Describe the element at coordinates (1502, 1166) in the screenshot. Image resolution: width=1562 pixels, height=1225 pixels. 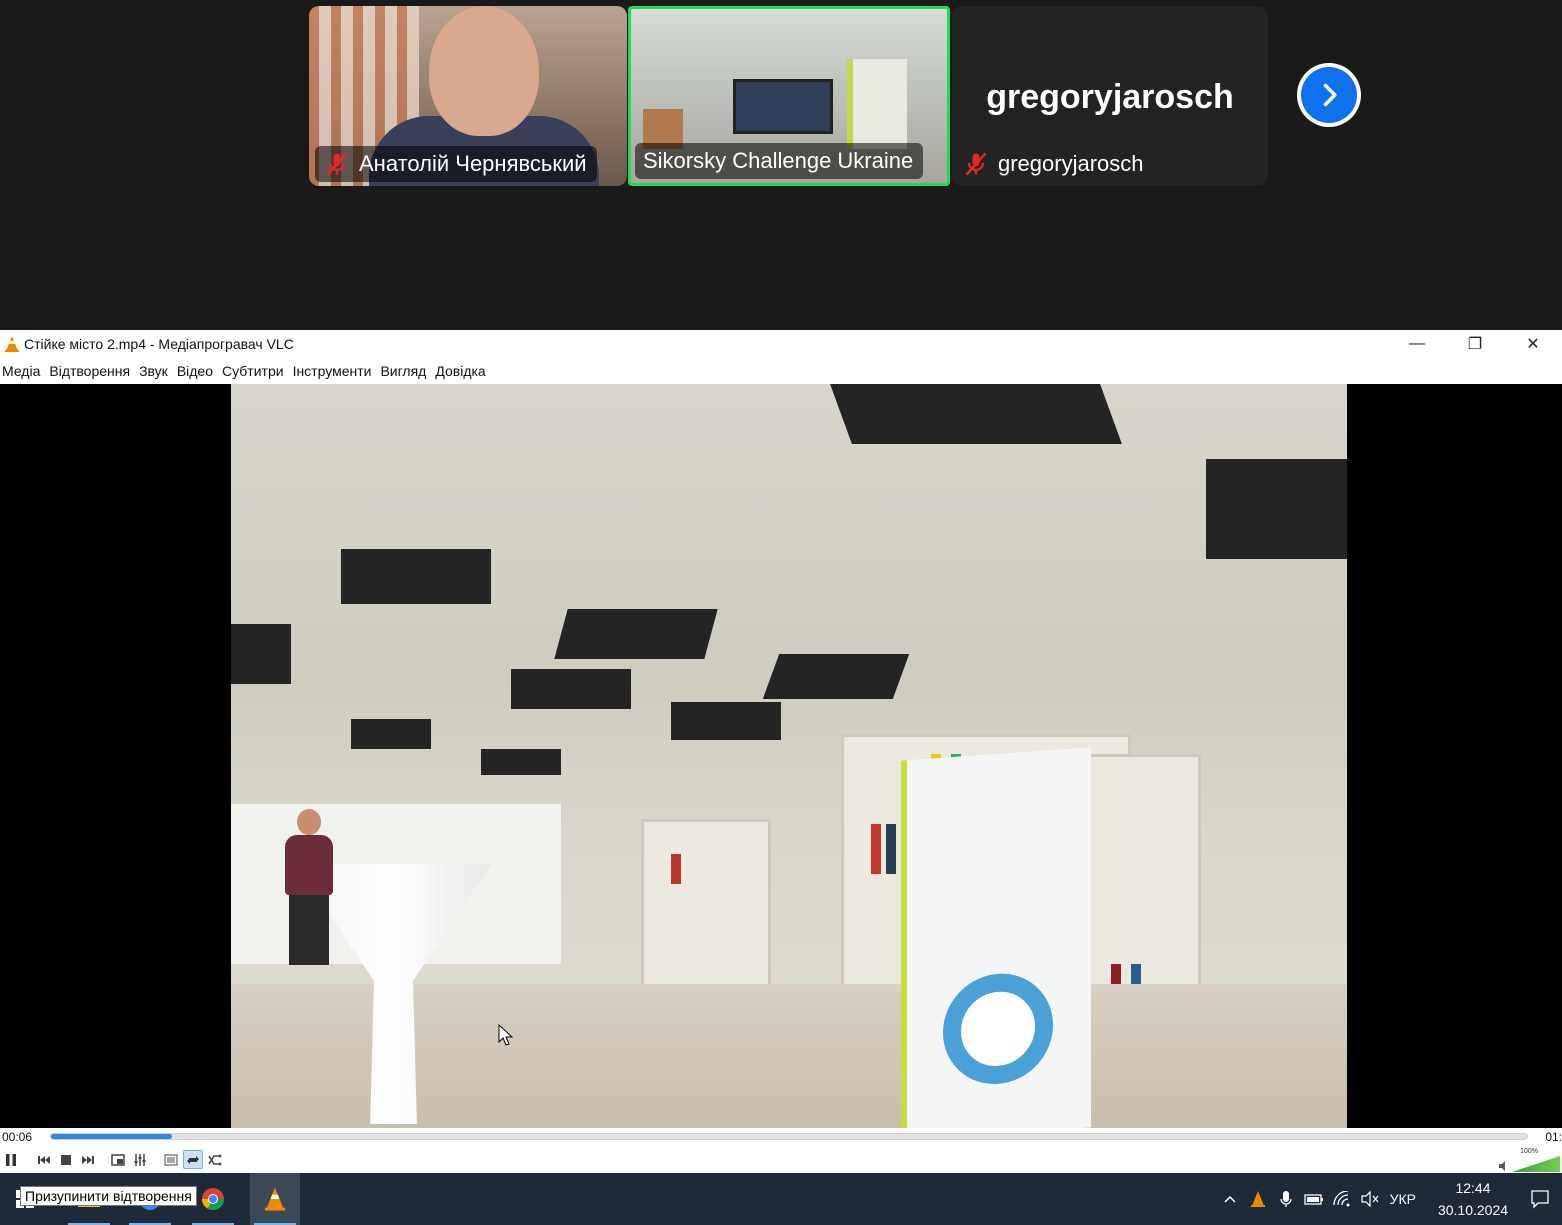
I see `speaker-icon` at that location.